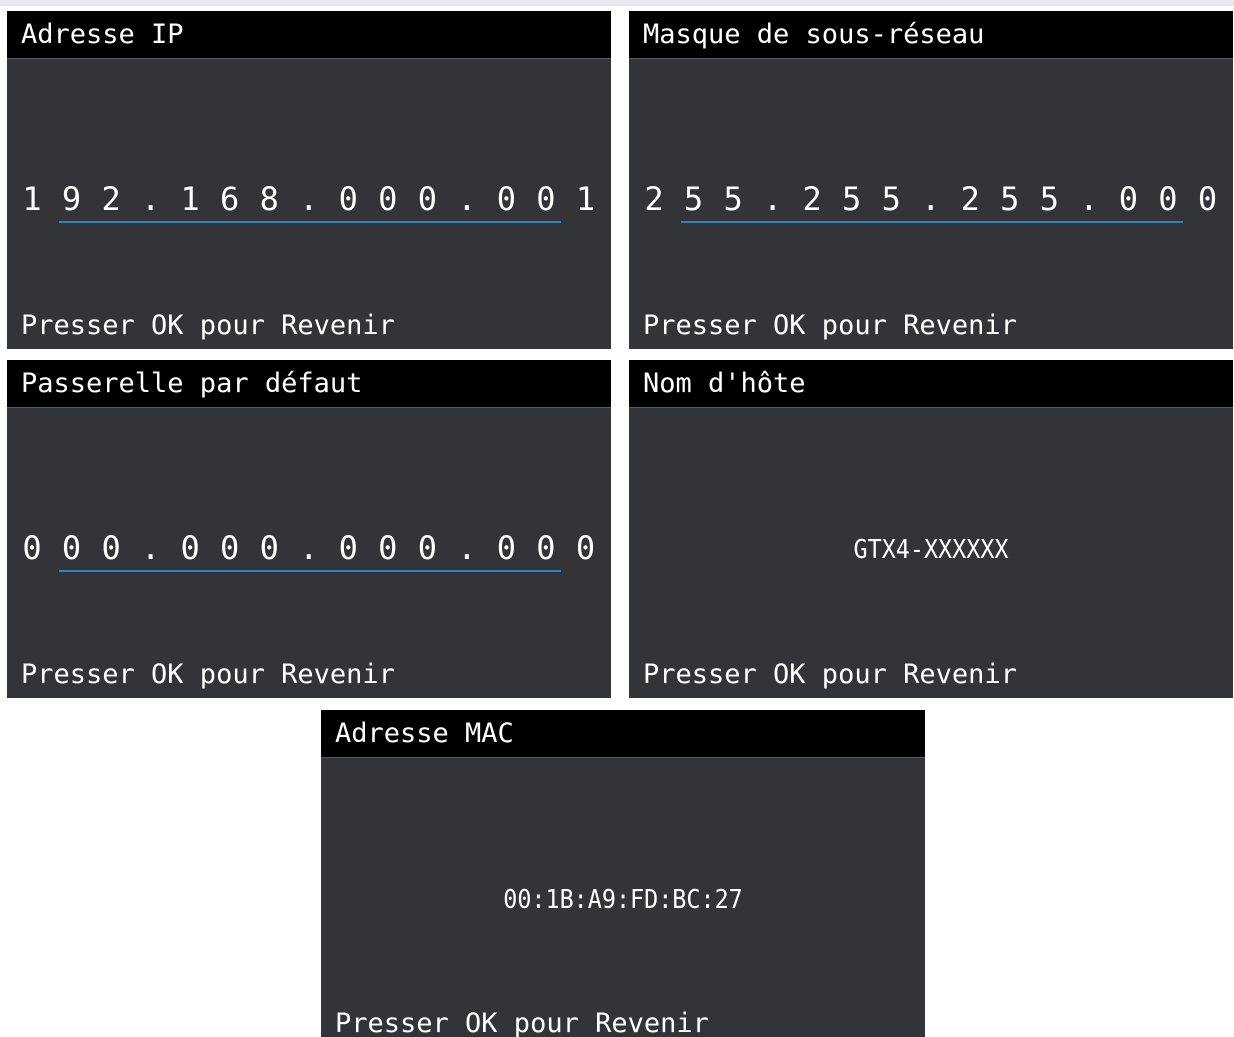 This screenshot has width=1234, height=1037. Describe the element at coordinates (724, 383) in the screenshot. I see `screen-title: Nom d'hôte` at that location.